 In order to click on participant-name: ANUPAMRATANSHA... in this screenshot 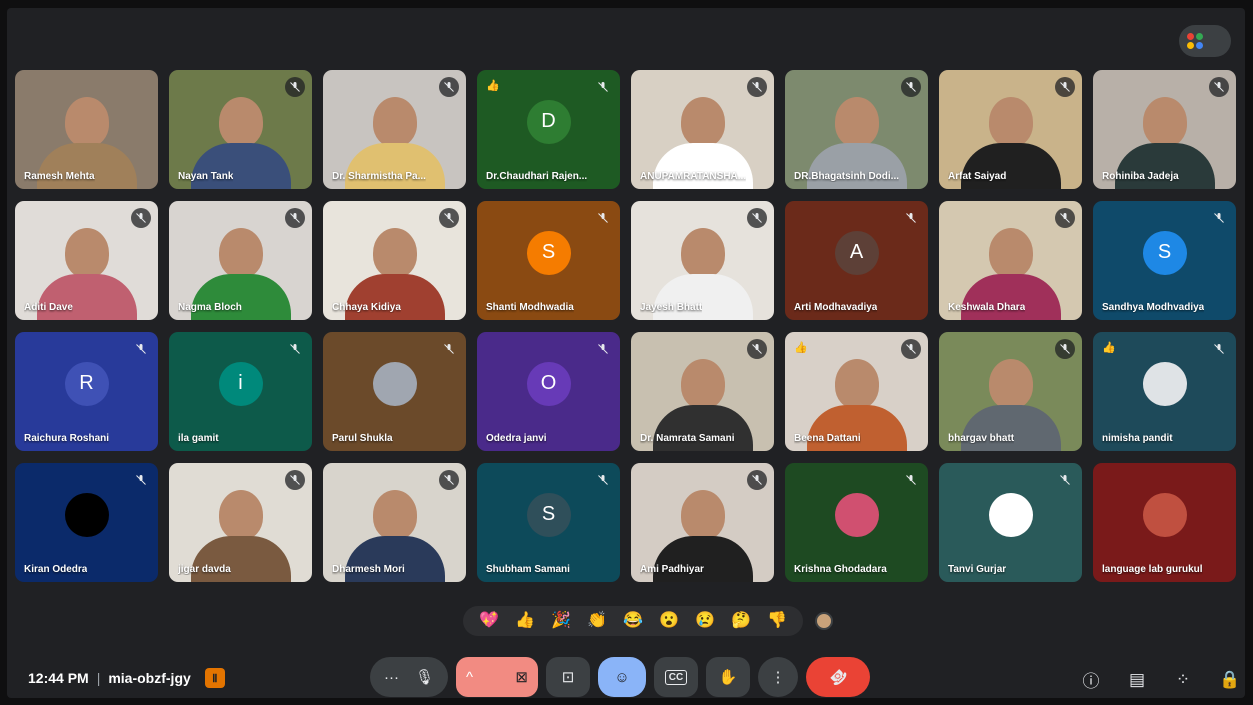, I will do `click(693, 176)`.